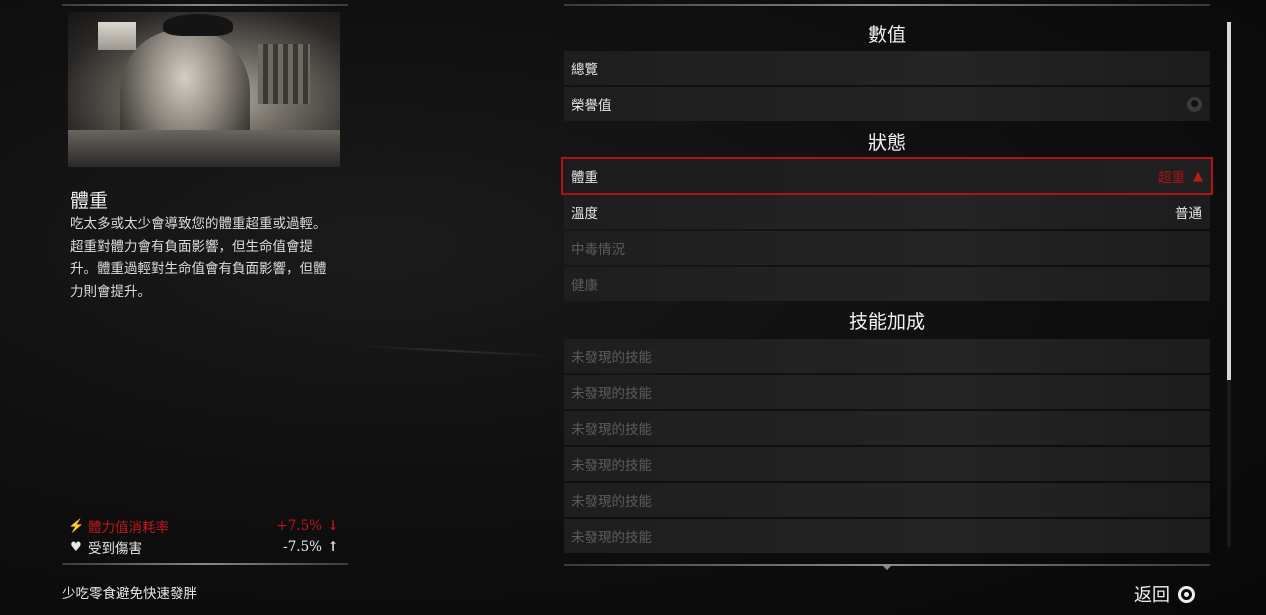  I want to click on effect-damage-taken: ♥ 受到傷害 -7.5% ↑, so click(204, 547).